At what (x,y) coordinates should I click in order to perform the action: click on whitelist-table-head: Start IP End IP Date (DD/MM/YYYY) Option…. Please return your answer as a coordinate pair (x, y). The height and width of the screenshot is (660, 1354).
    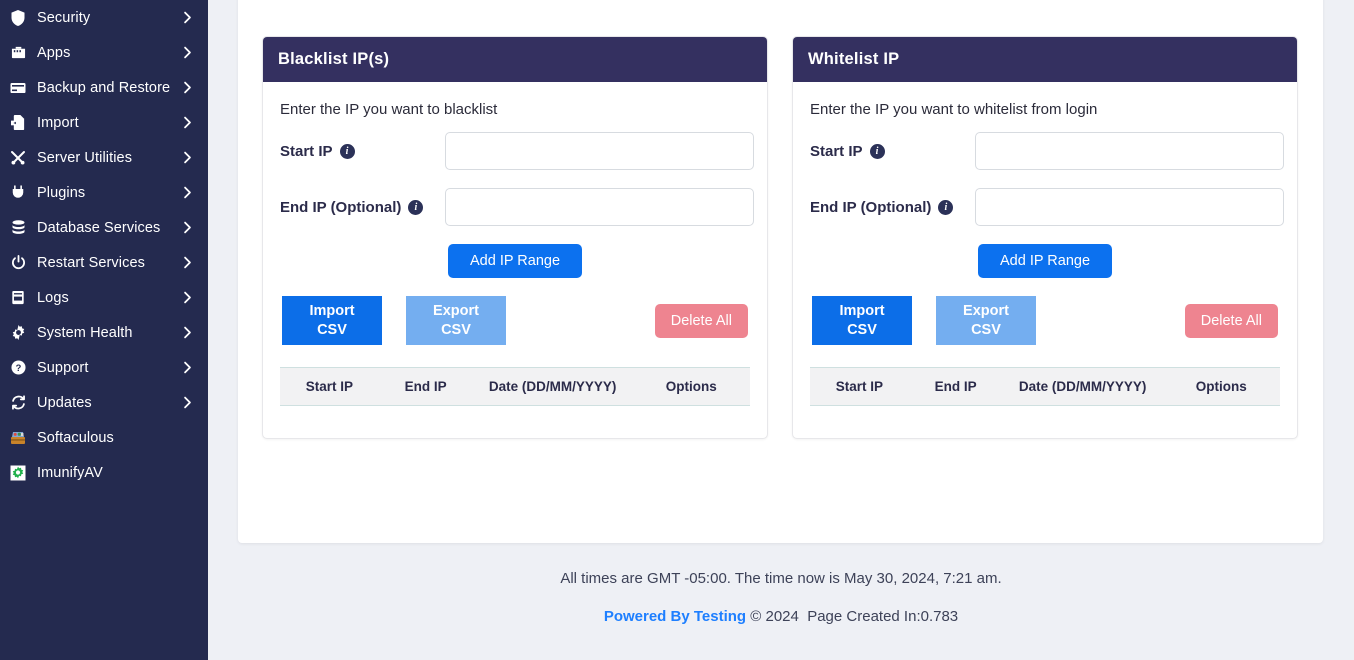
    Looking at the image, I should click on (1045, 386).